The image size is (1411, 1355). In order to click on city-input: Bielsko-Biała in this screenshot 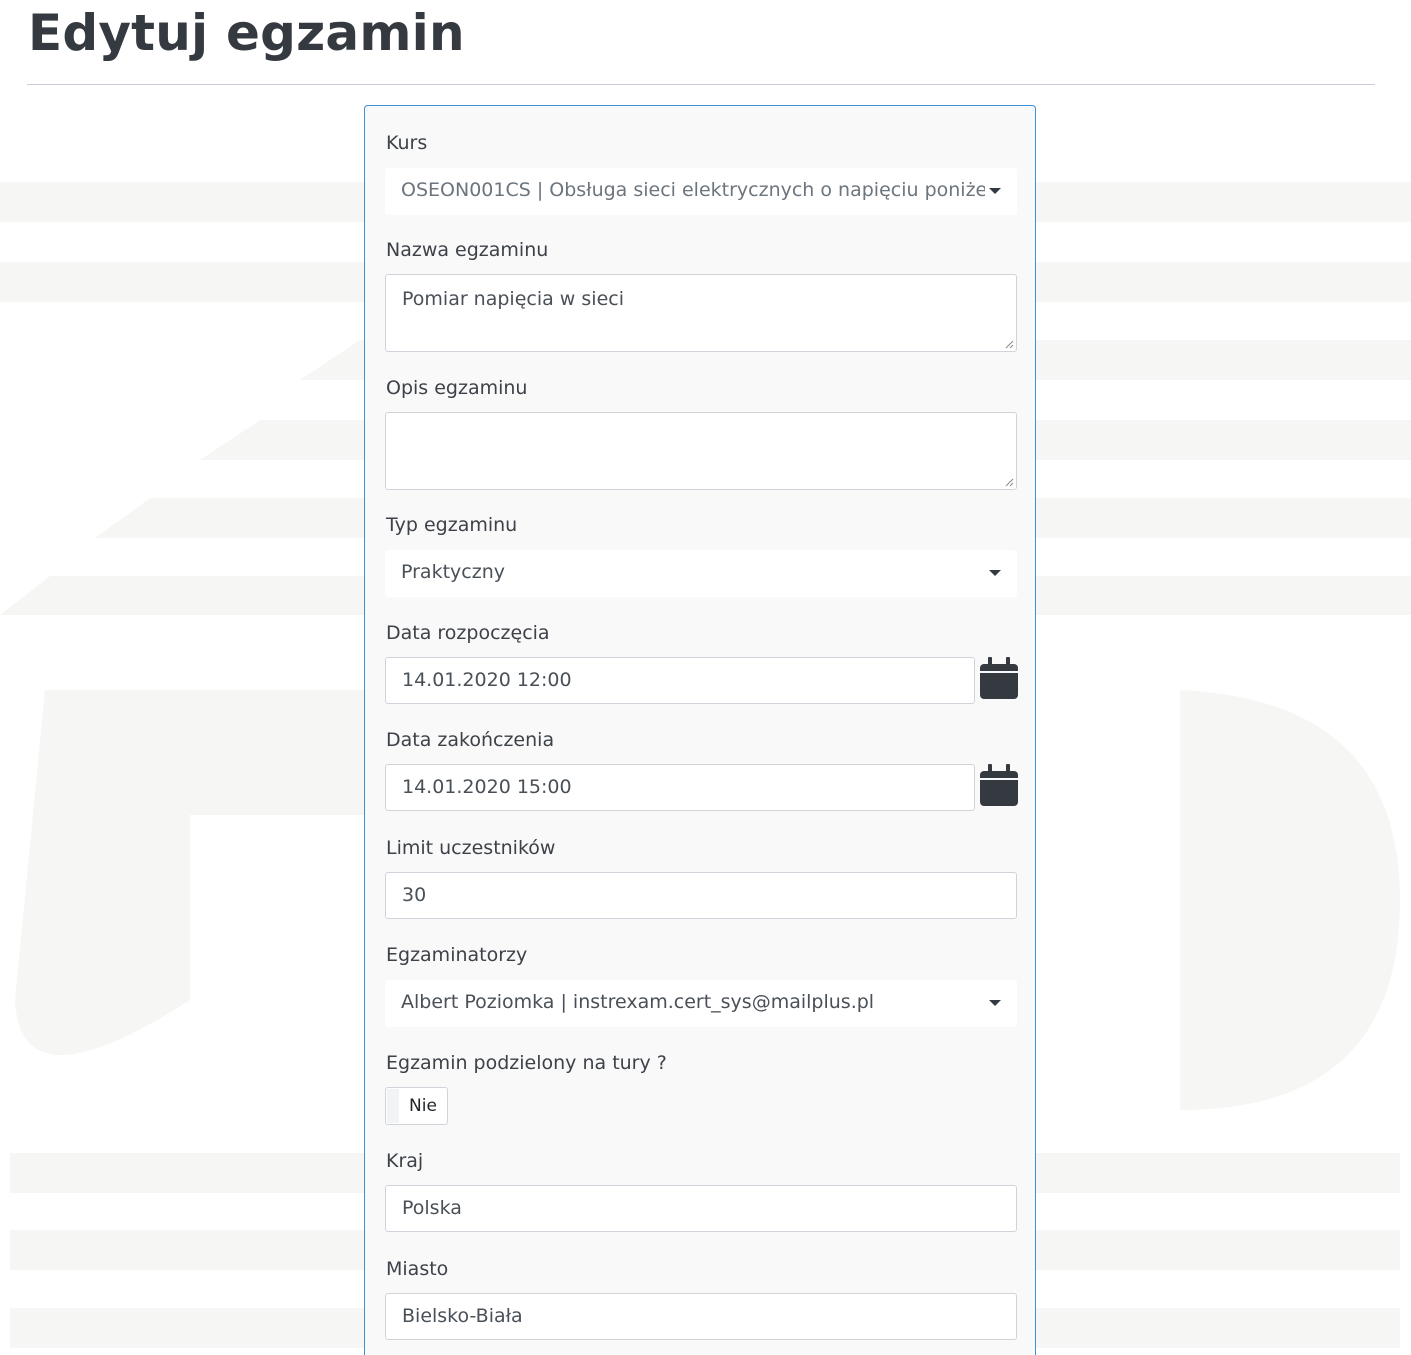, I will do `click(701, 1316)`.